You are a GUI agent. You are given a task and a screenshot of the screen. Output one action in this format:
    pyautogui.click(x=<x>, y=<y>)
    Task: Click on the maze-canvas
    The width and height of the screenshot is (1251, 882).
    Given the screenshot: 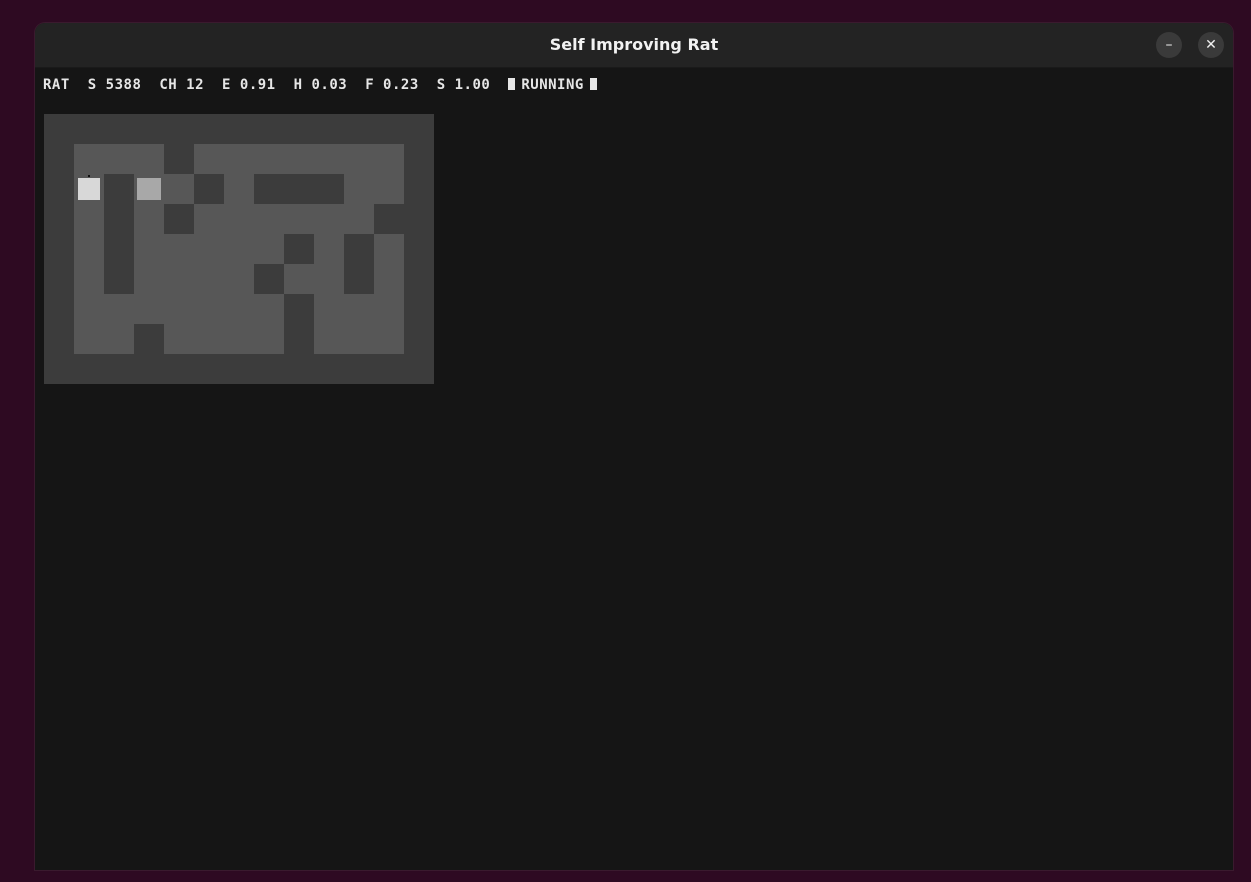 What is the action you would take?
    pyautogui.click(x=239, y=249)
    